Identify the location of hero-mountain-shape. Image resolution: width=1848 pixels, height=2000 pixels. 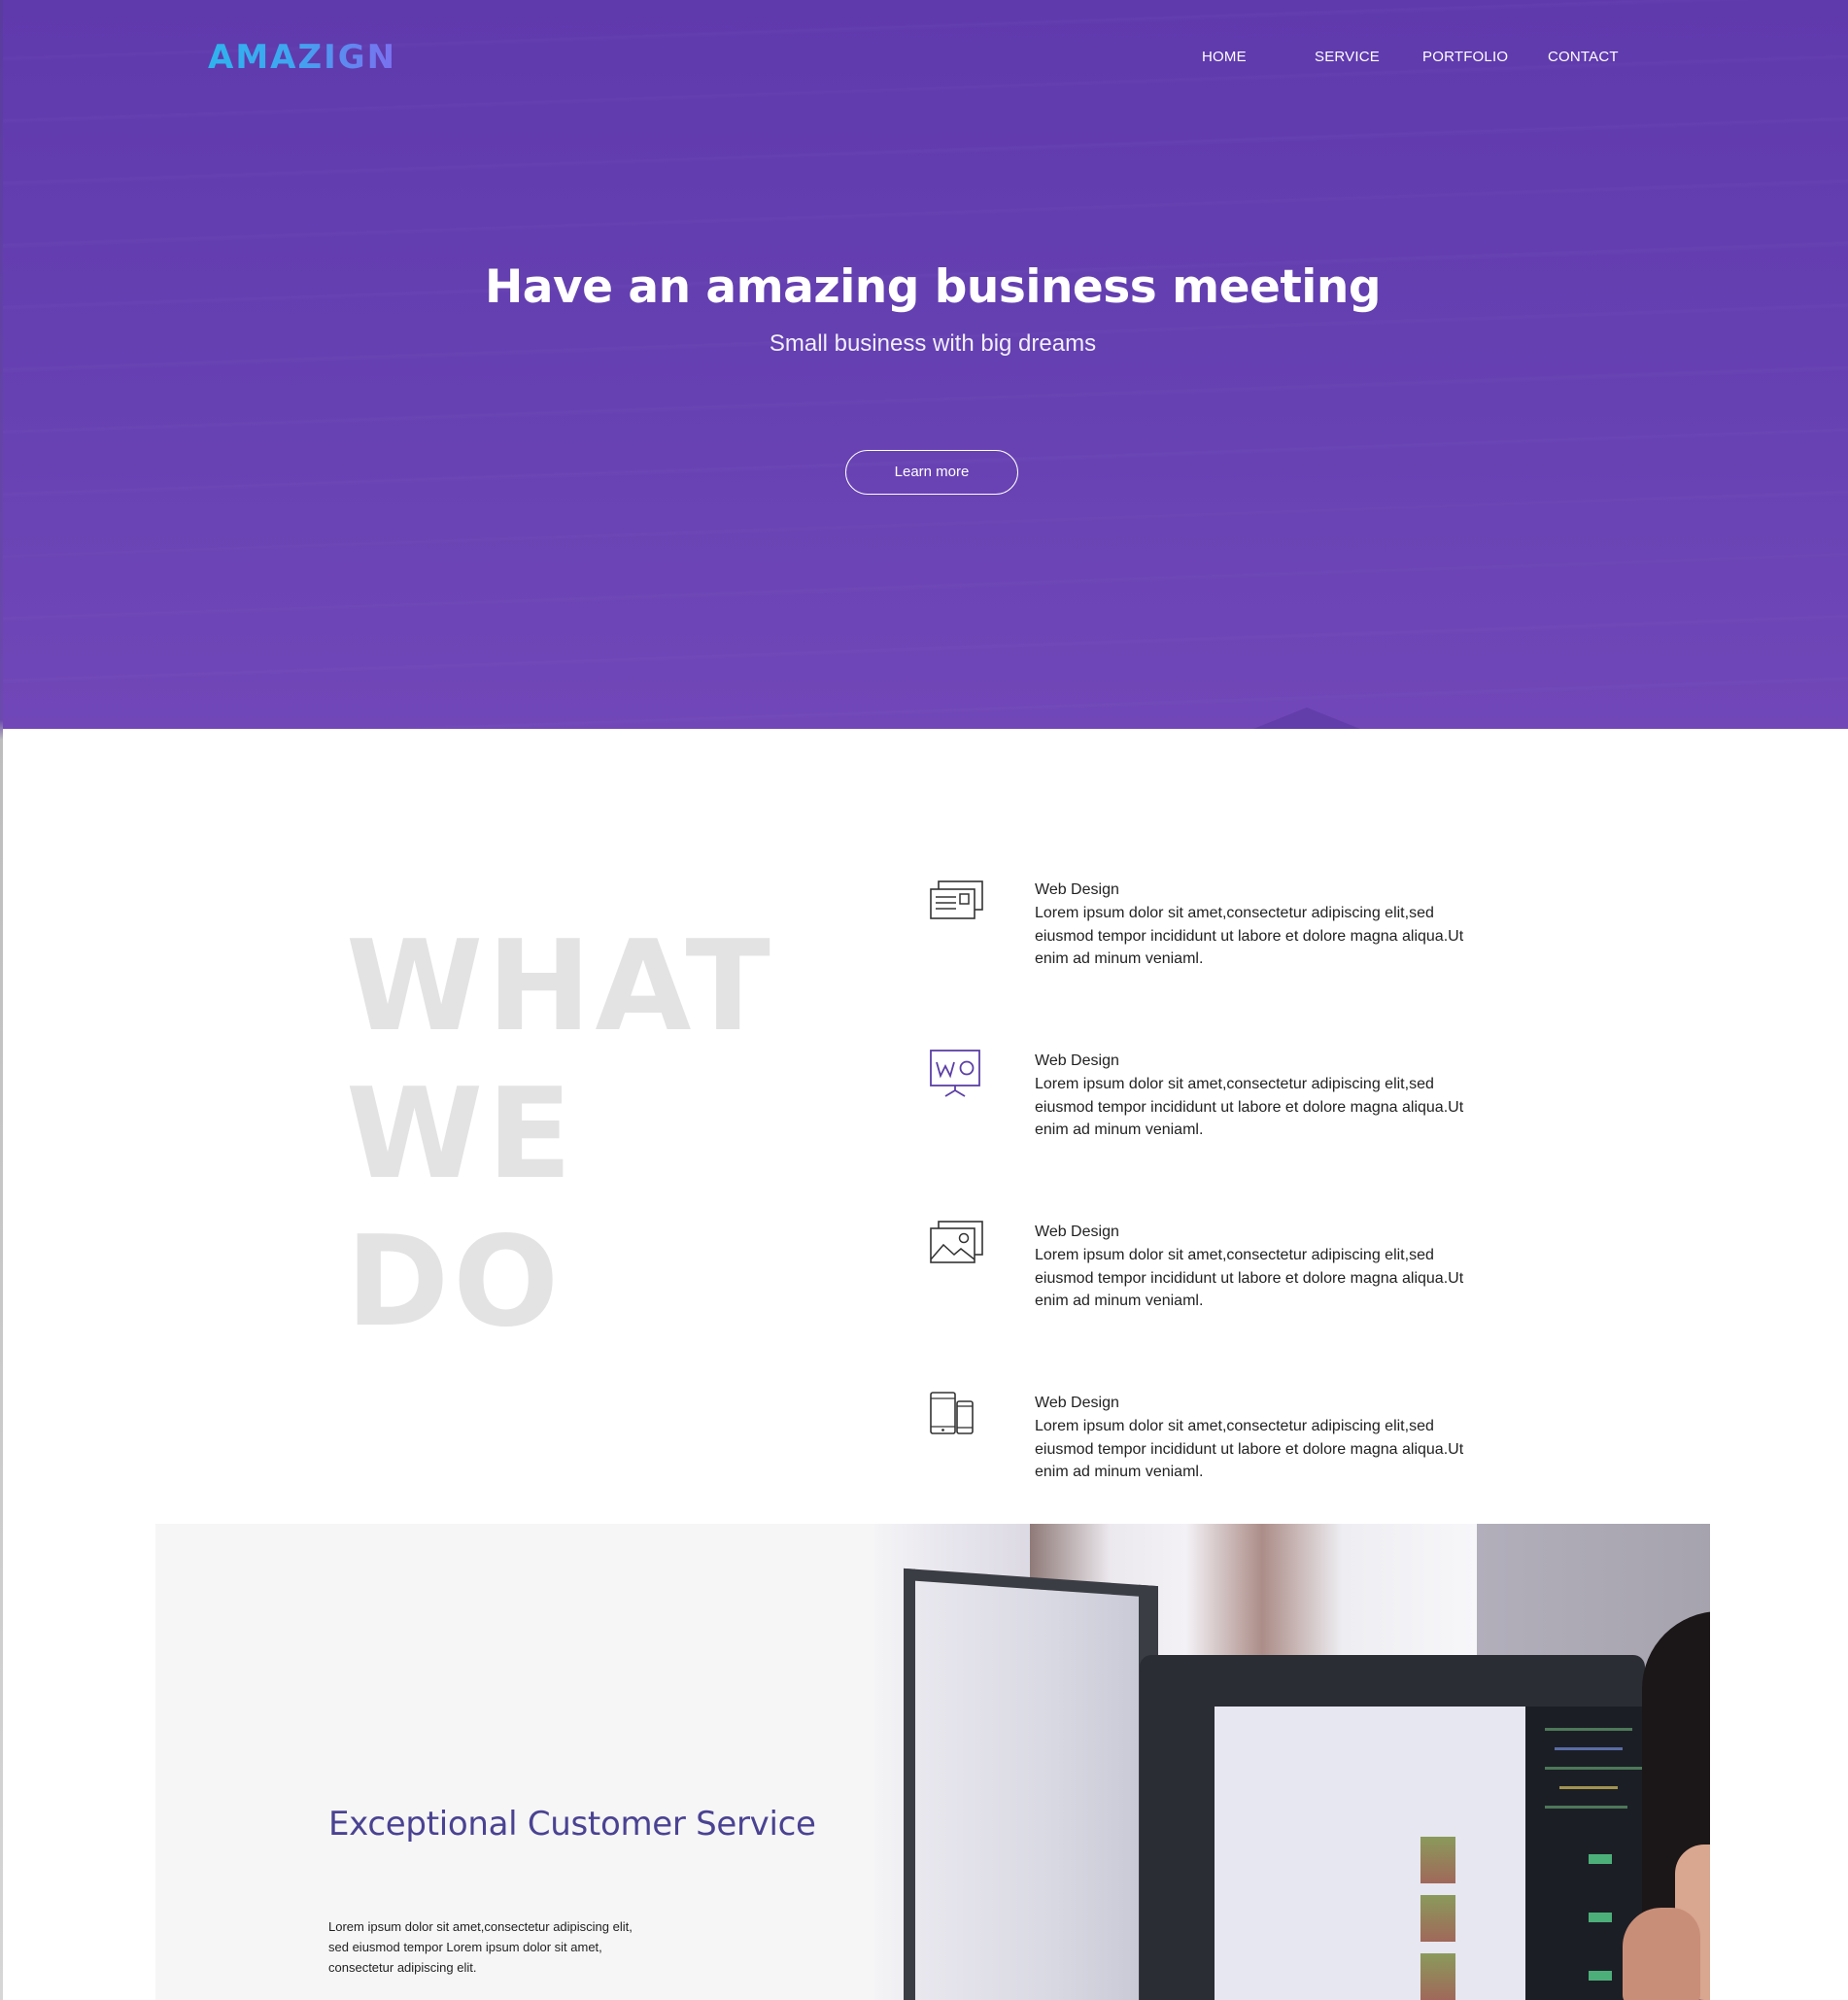
(1306, 718).